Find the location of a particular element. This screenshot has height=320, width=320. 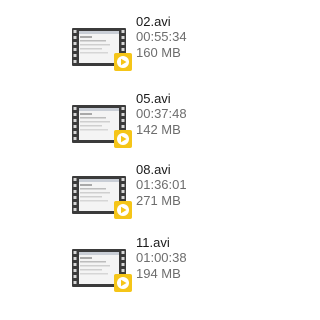

file-name: 02.avi is located at coordinates (153, 21).